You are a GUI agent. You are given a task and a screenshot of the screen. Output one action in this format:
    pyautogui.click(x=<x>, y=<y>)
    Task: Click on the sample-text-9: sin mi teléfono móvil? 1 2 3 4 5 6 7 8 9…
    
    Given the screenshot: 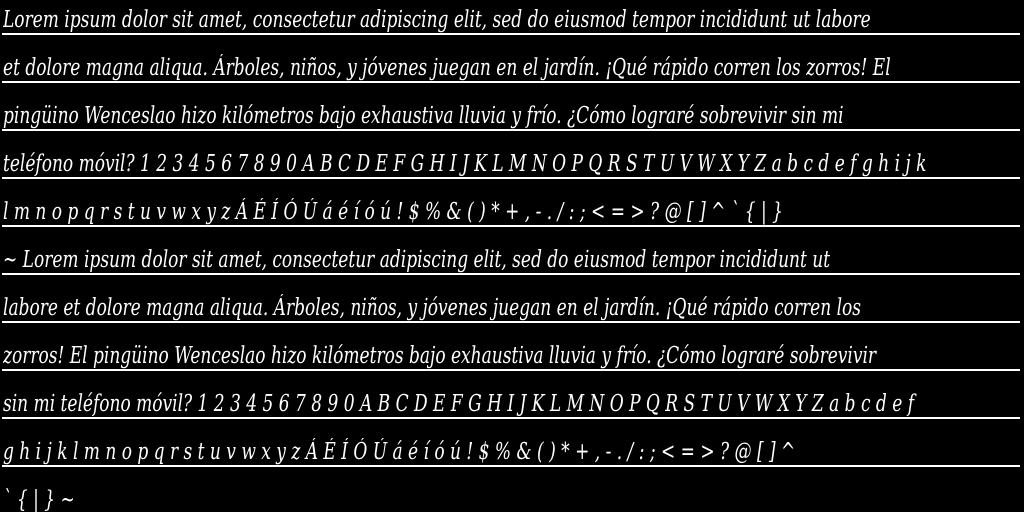 What is the action you would take?
    pyautogui.click(x=459, y=404)
    